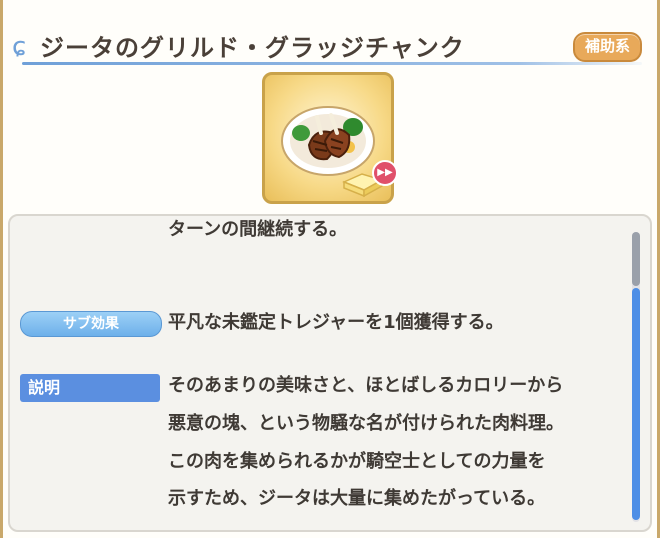 The width and height of the screenshot is (660, 538). What do you see at coordinates (366, 385) in the screenshot?
I see `description-line: そのあまりの美味さと、ほとばしるカロリーから` at bounding box center [366, 385].